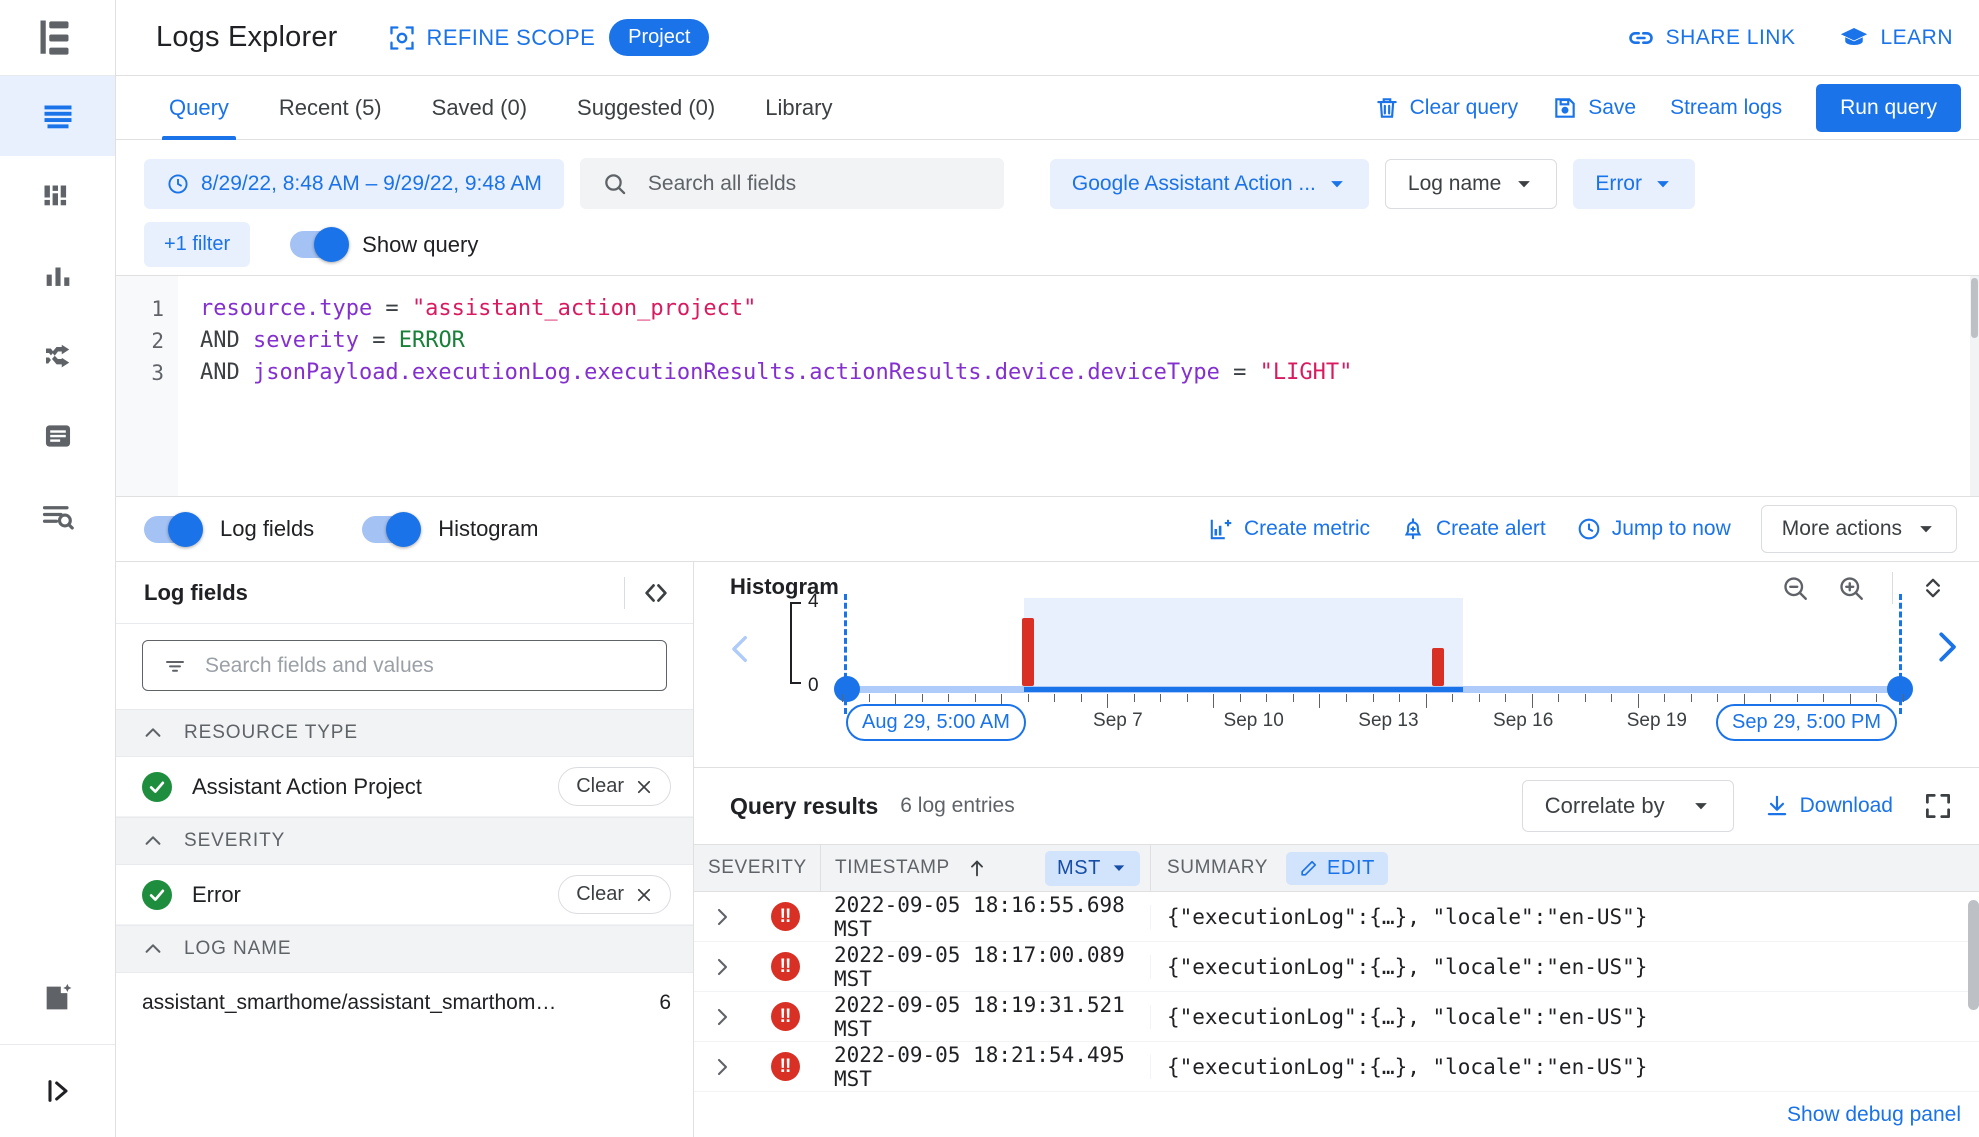 This screenshot has width=1979, height=1137. Describe the element at coordinates (1974, 386) in the screenshot. I see `editor-scrollbar` at that location.